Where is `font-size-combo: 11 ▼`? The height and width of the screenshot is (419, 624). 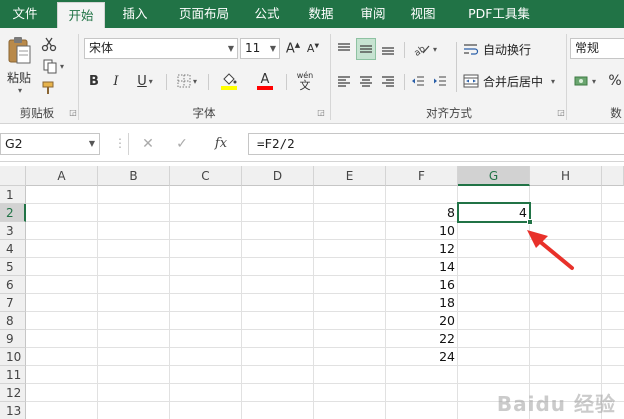 font-size-combo: 11 ▼ is located at coordinates (260, 48).